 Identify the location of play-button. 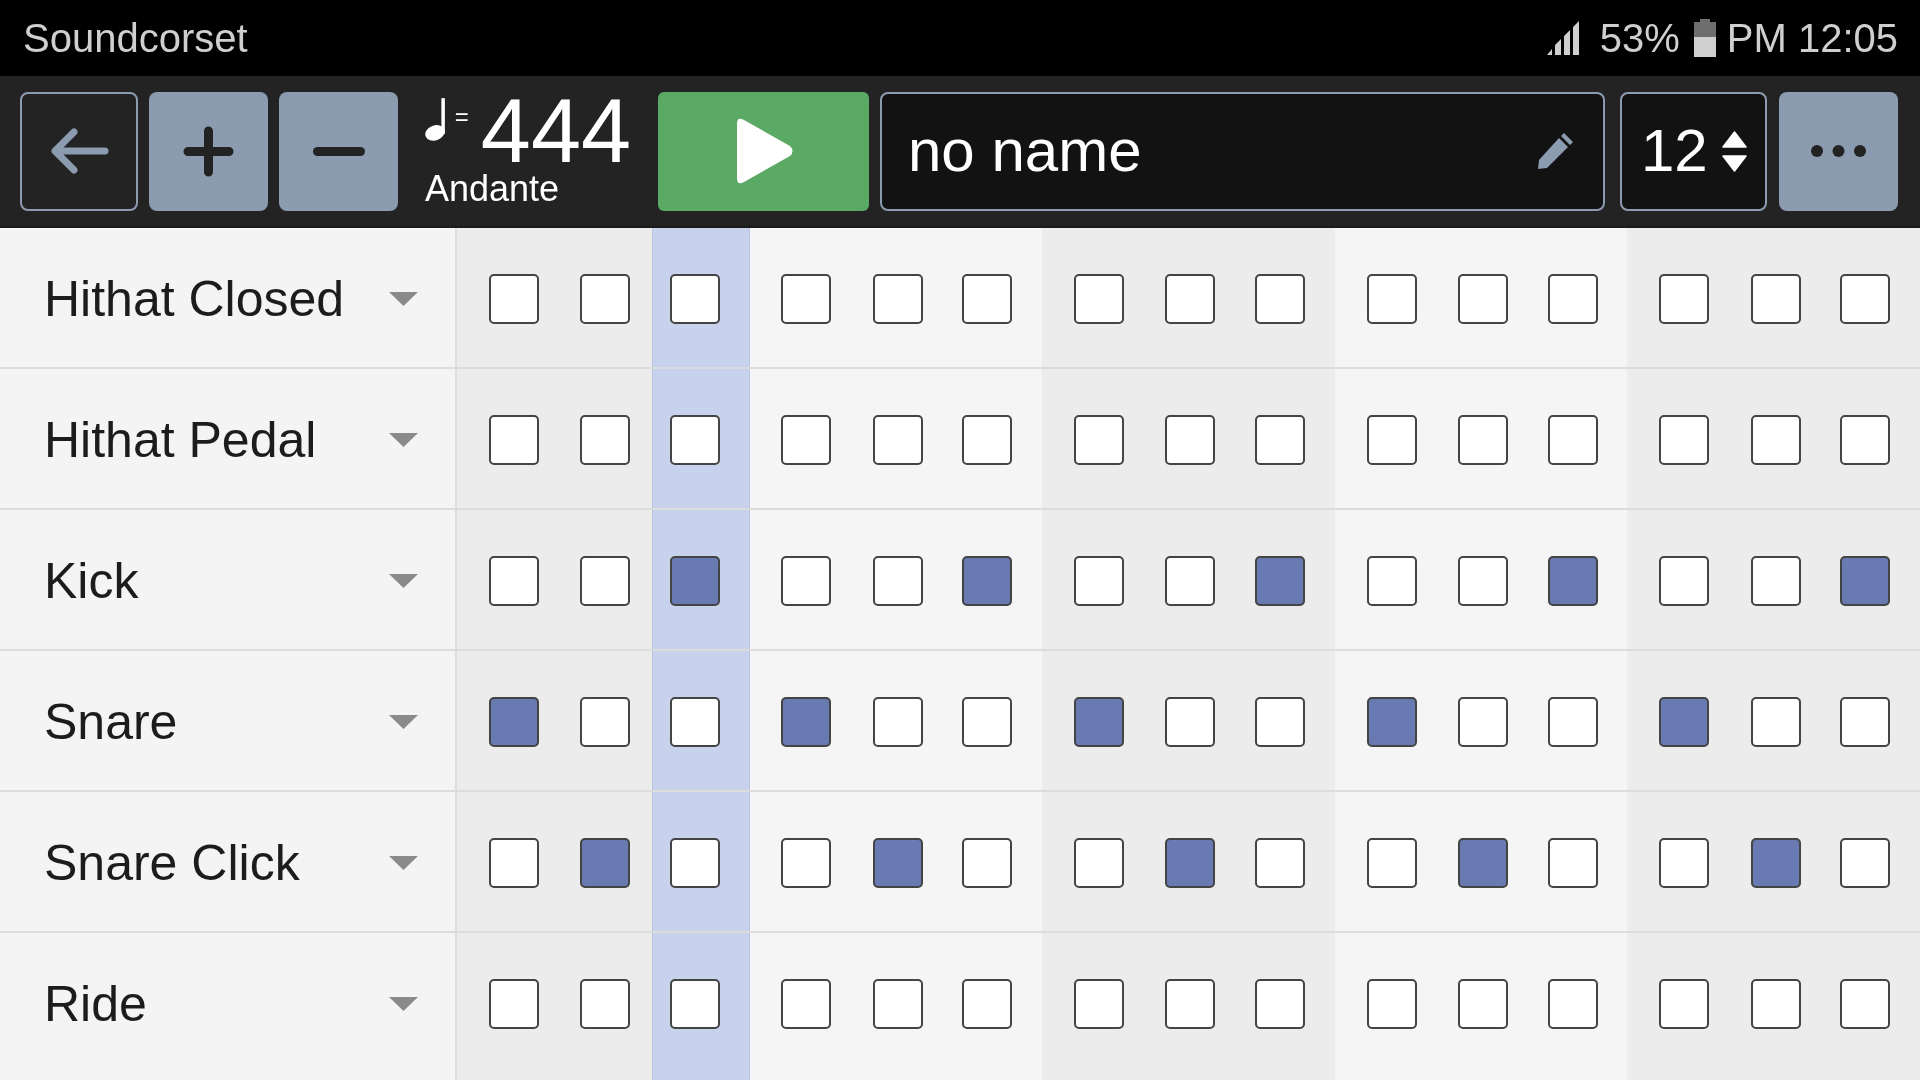
(763, 151).